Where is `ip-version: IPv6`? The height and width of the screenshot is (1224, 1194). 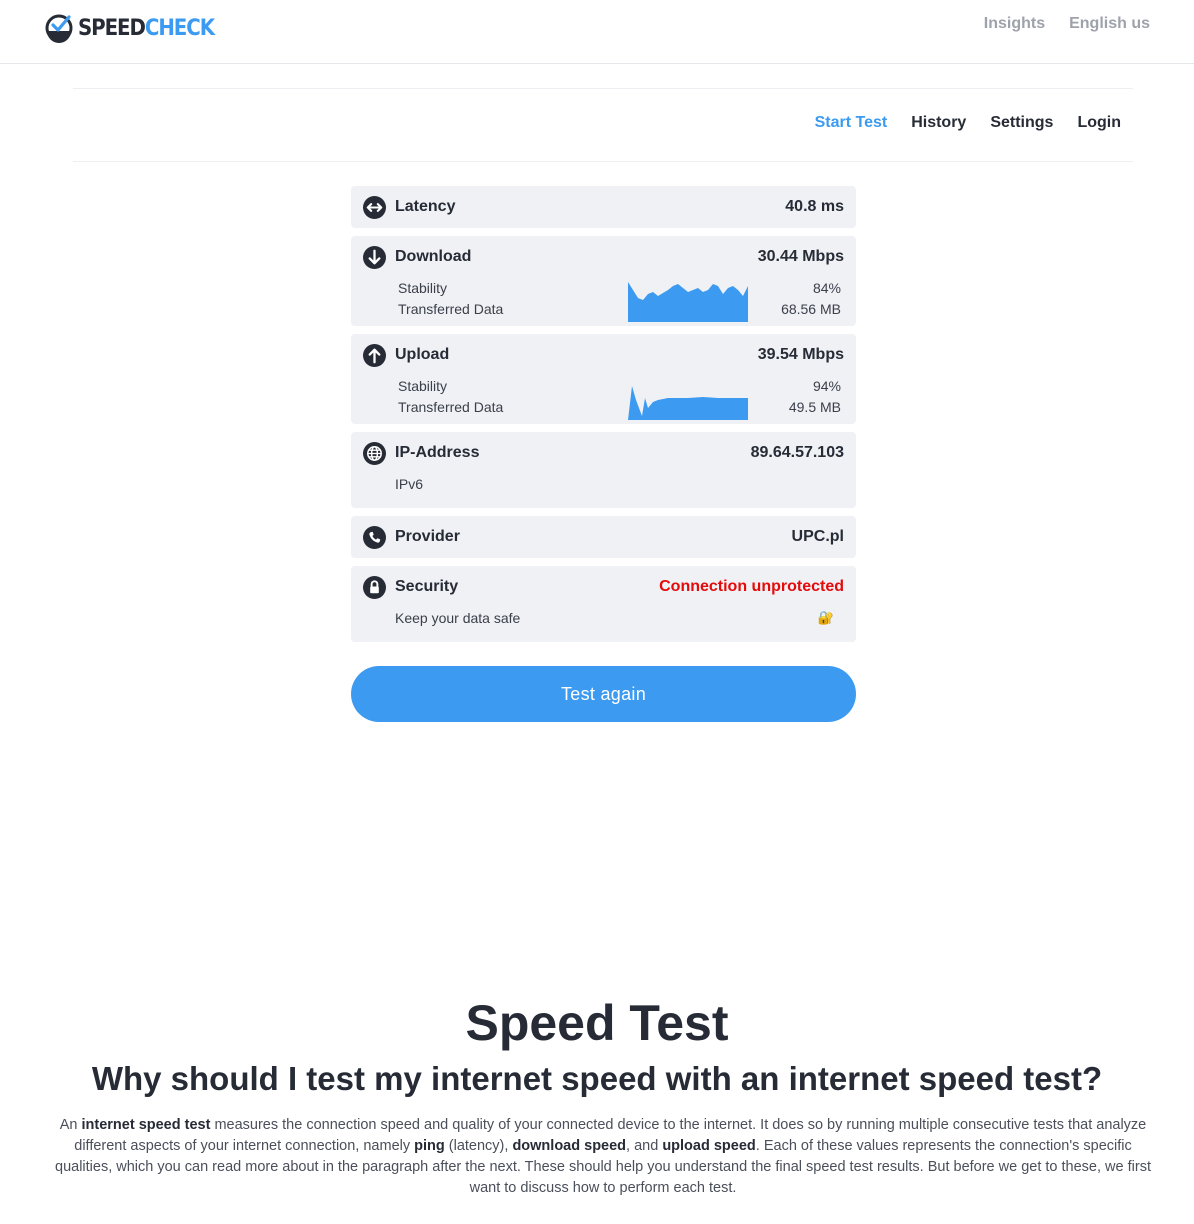 ip-version: IPv6 is located at coordinates (409, 484).